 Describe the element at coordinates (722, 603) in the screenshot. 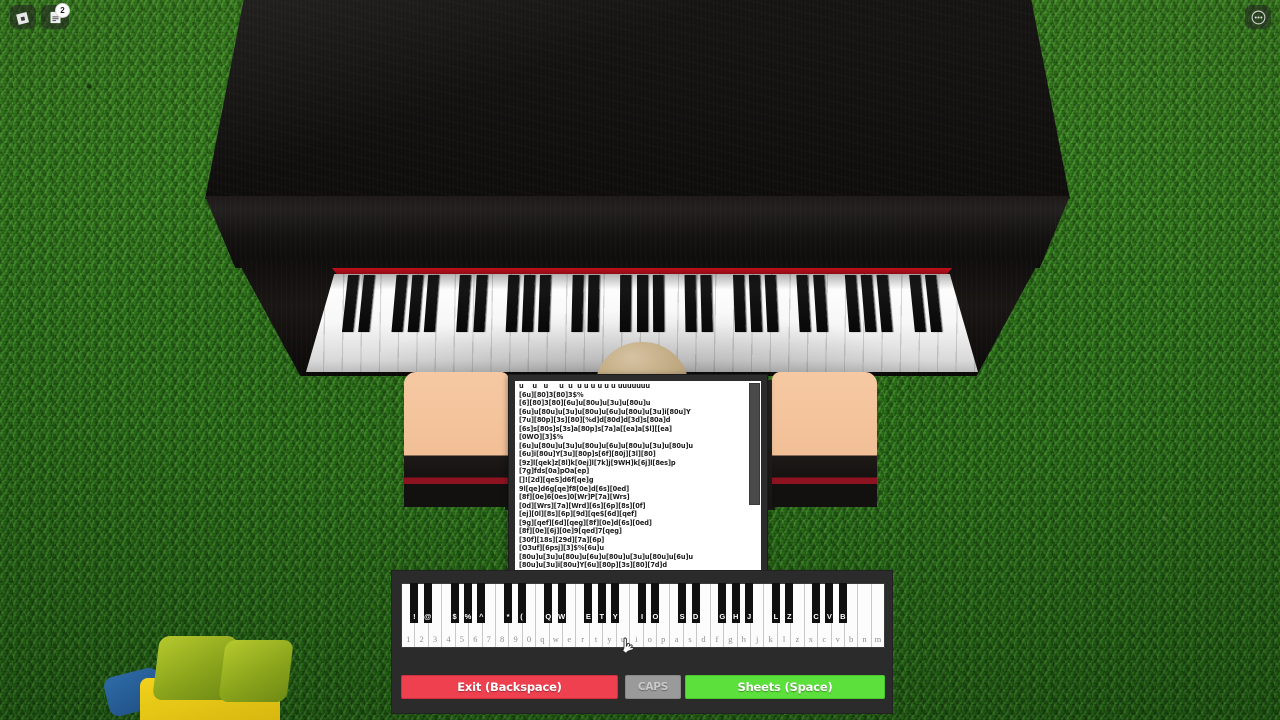

I see `mini-black-key-G: G` at that location.